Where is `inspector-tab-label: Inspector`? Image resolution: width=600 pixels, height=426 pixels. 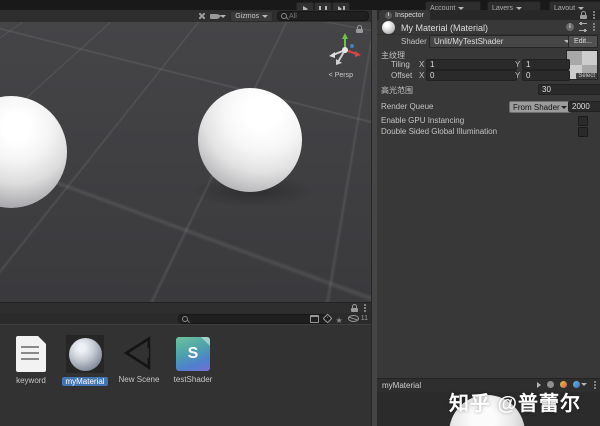 inspector-tab-label: Inspector is located at coordinates (409, 15).